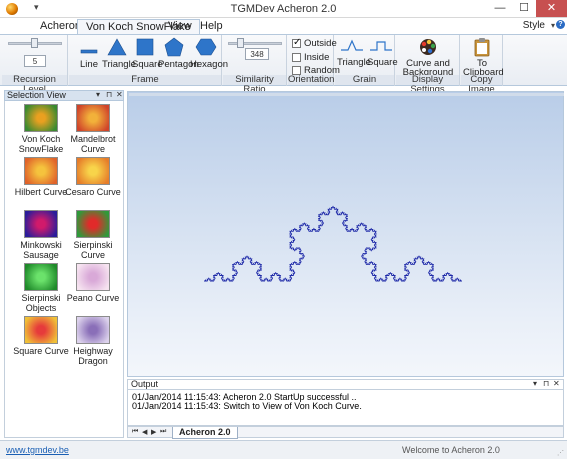  I want to click on selection-item-label-line1: Sierpinski Curve, so click(93, 250).